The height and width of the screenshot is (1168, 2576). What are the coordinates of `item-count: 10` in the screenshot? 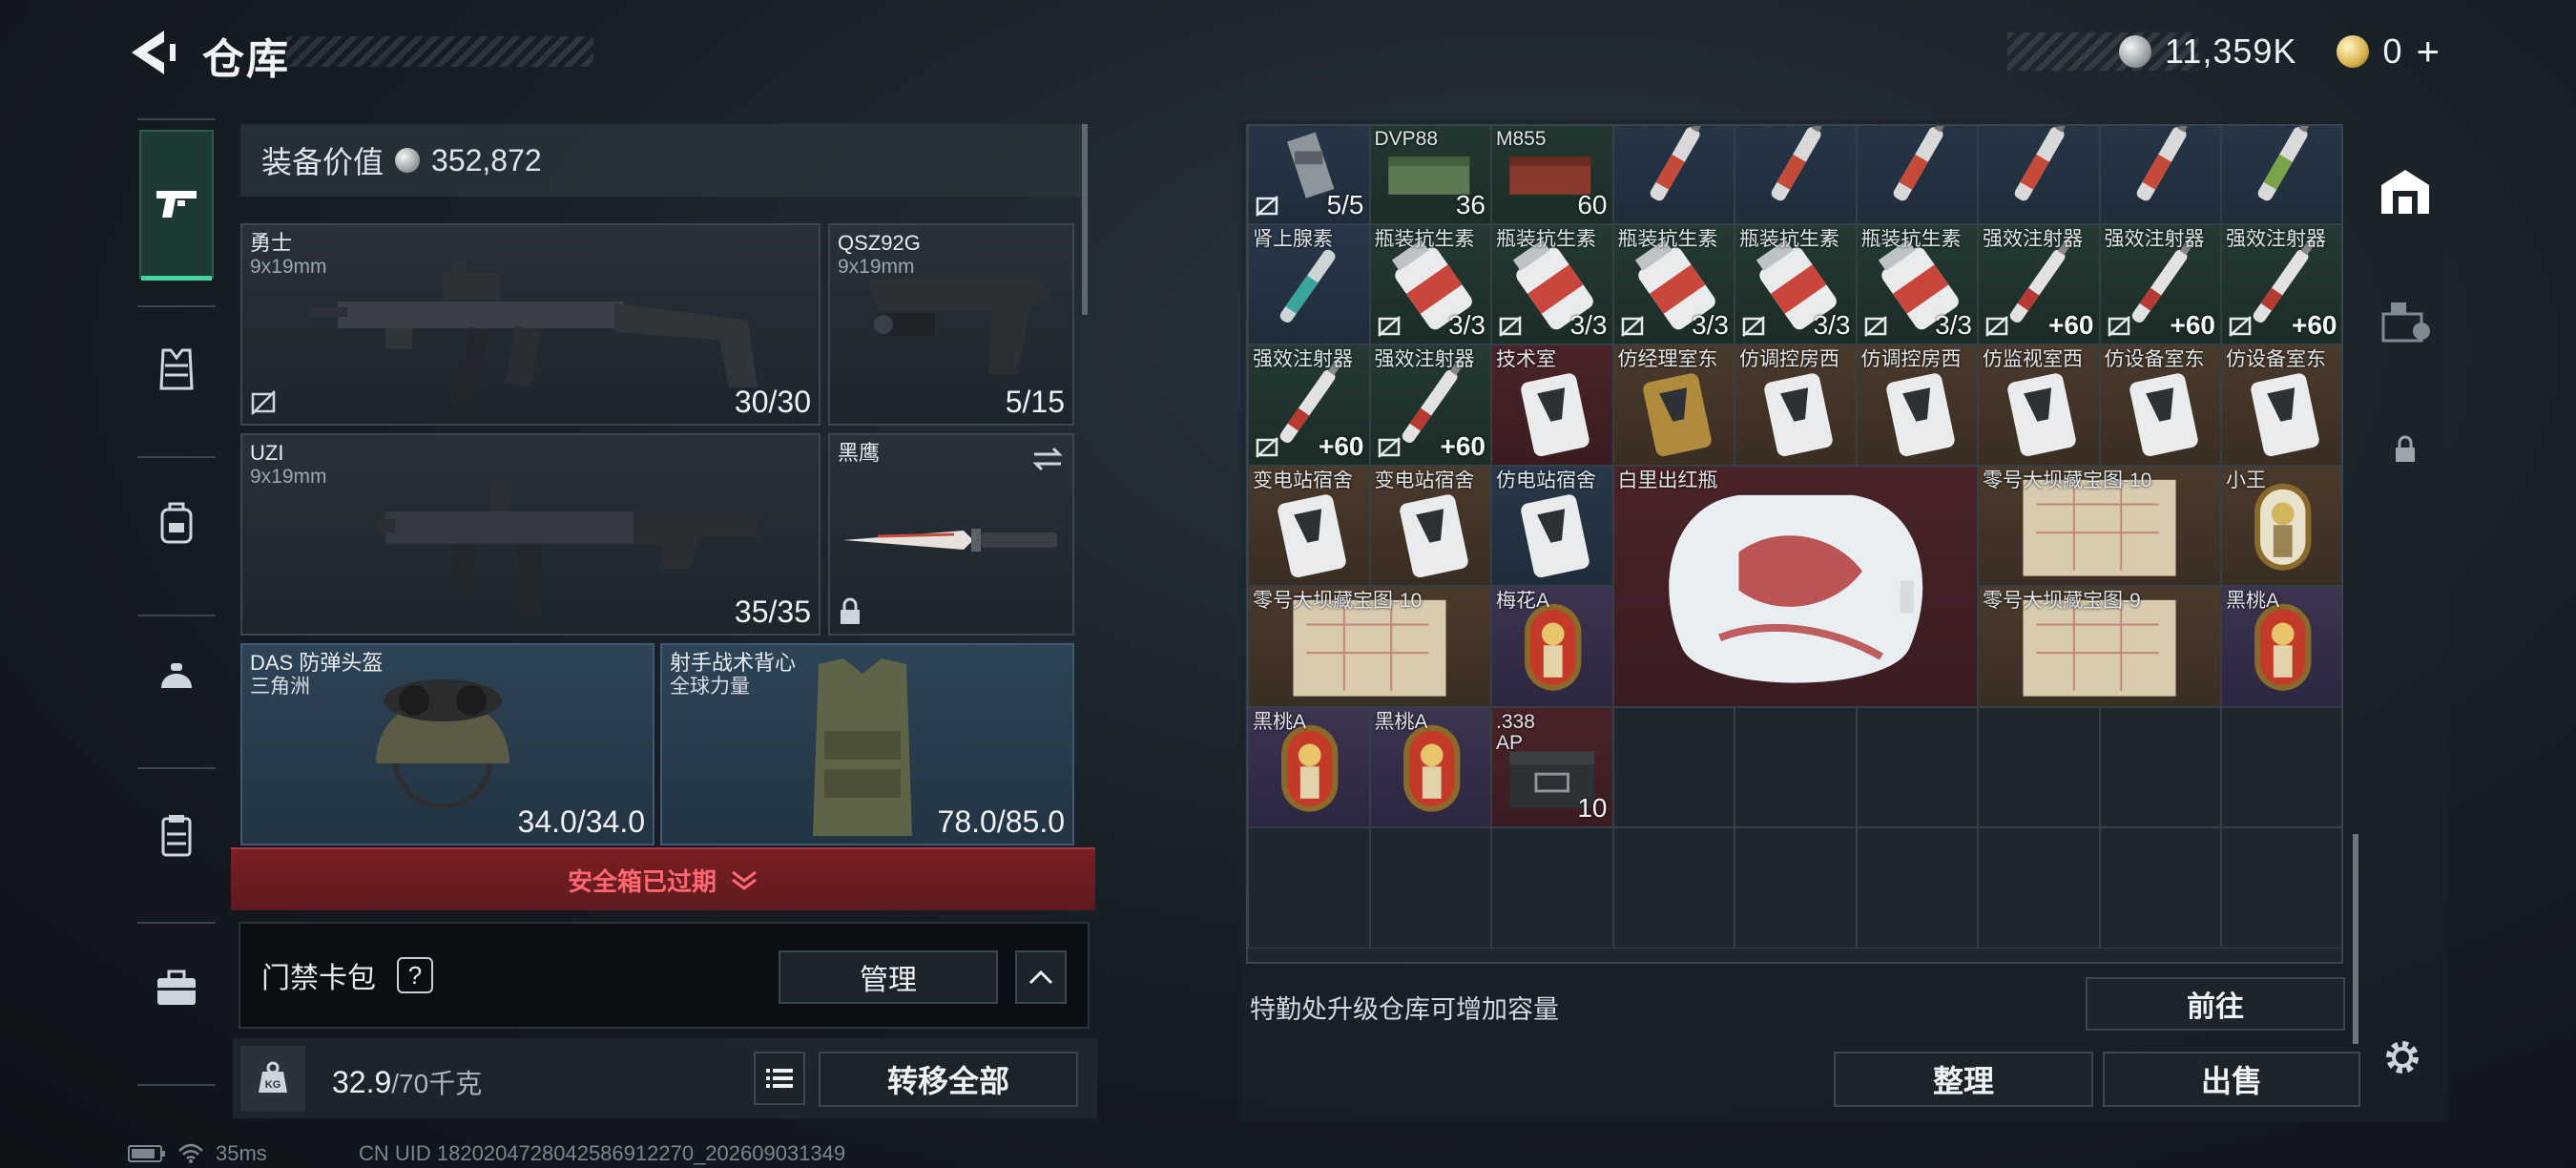 It's located at (1592, 808).